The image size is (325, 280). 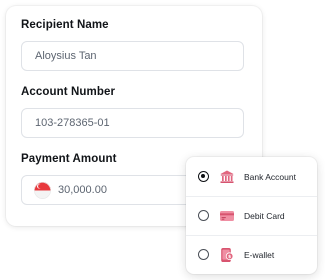 I want to click on payment-option-debit-card: Debit Card, so click(x=251, y=215).